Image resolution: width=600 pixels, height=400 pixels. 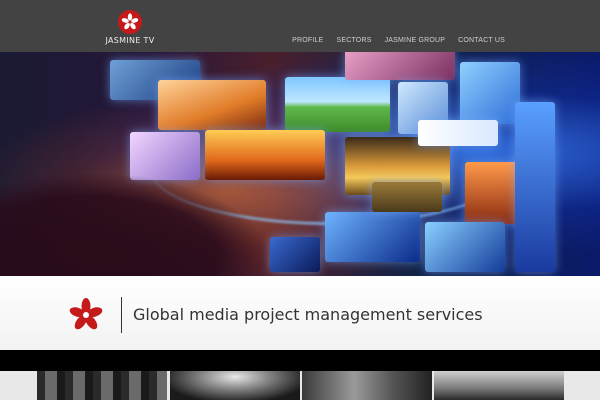 I want to click on dark-swoop-decoration, so click(x=135, y=224).